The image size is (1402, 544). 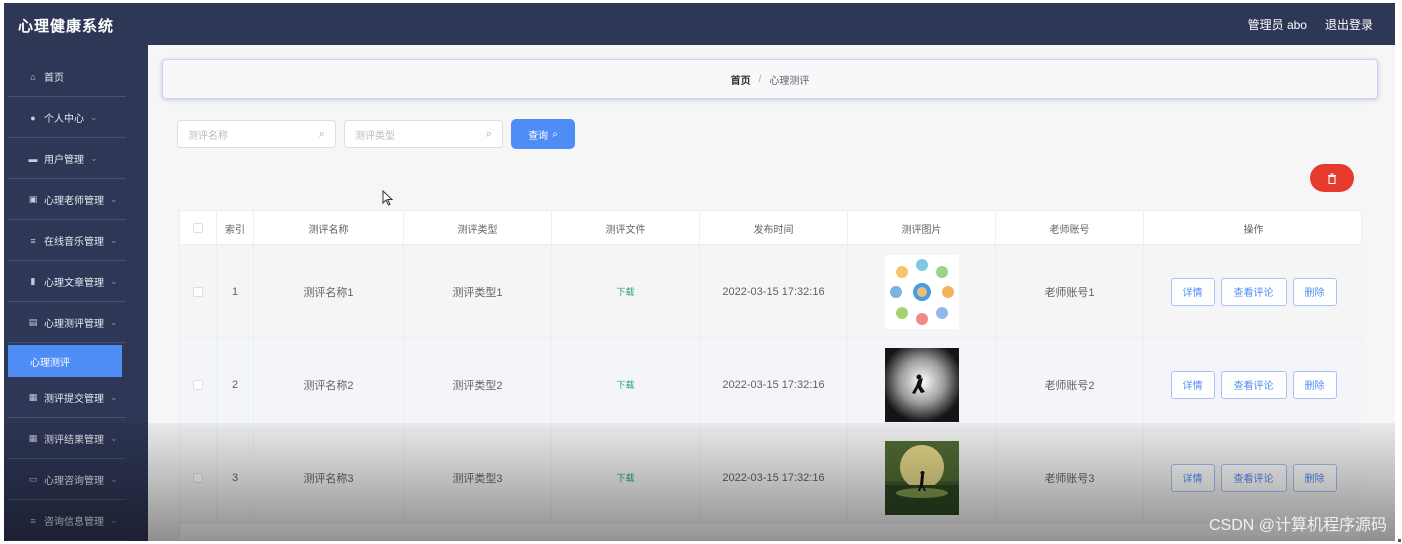 I want to click on sidebar-item-music: ≡ 在线音乐管理 ⌄, so click(x=67, y=241).